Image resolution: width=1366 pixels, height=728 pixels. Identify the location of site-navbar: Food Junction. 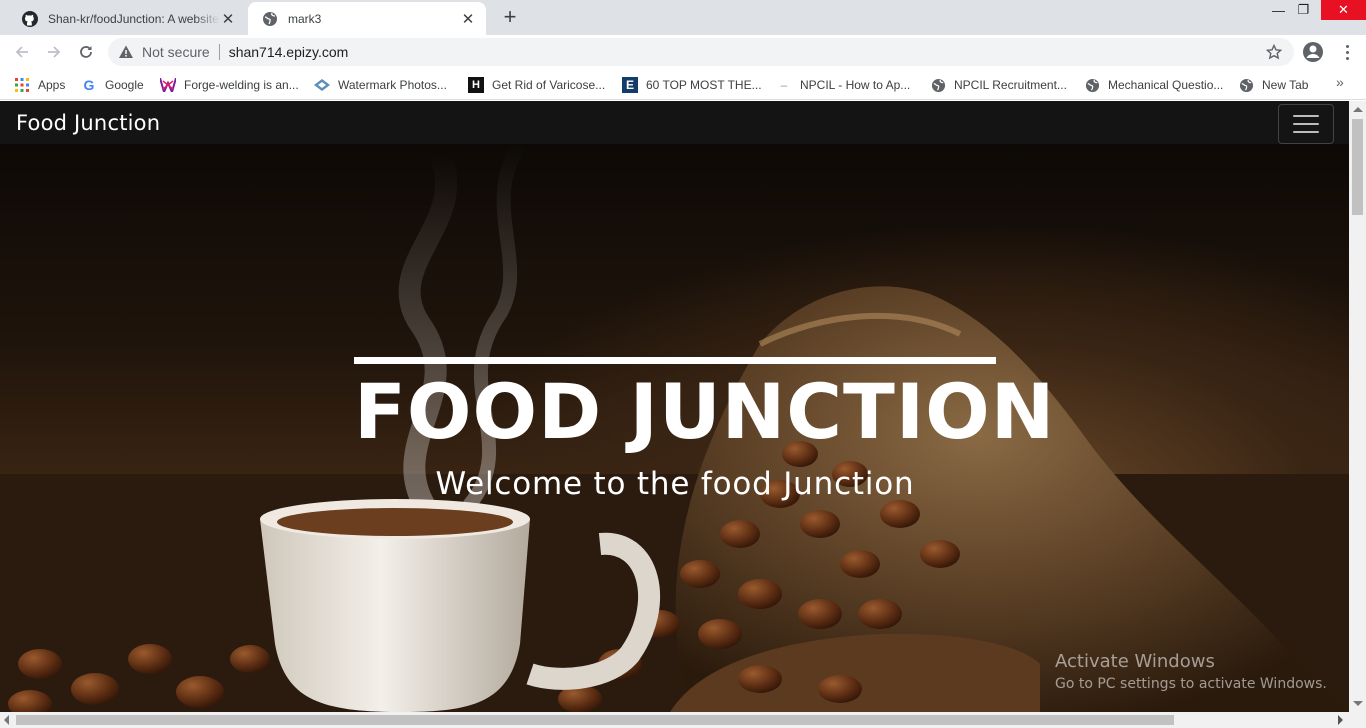
(674, 122).